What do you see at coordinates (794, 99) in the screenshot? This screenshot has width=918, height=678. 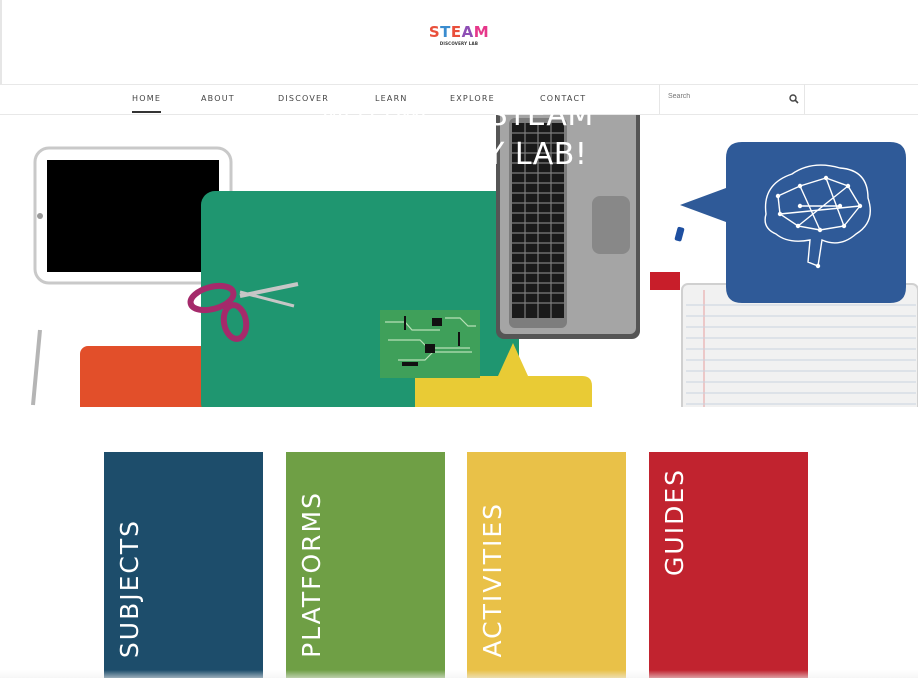 I see `magnifier-icon` at bounding box center [794, 99].